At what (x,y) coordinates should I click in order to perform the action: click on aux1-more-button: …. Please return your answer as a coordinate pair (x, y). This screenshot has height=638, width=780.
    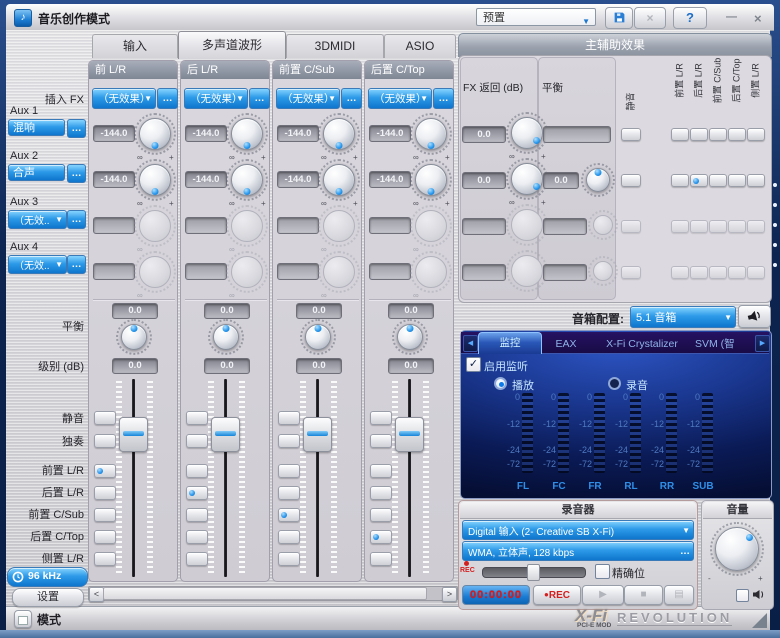
    Looking at the image, I should click on (76, 128).